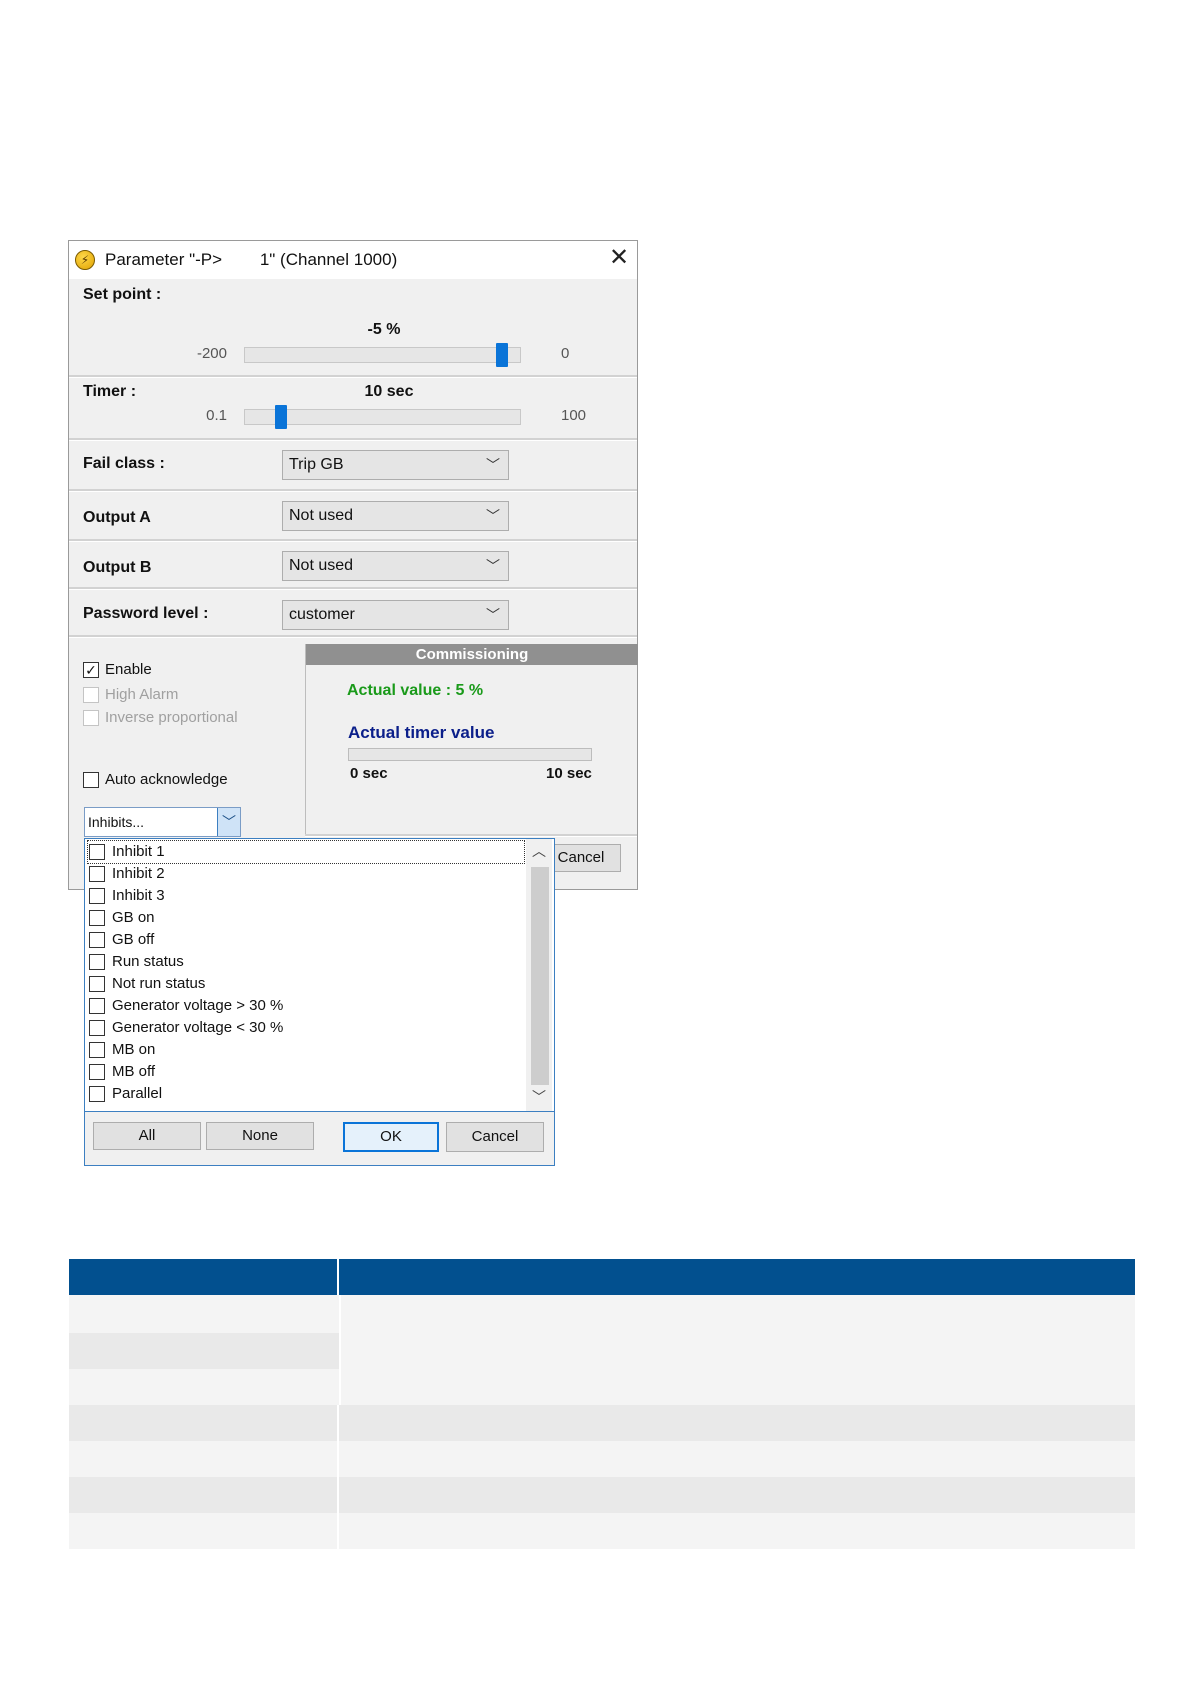 This screenshot has height=1684, width=1191. I want to click on timer-progress-max: 10 sec, so click(569, 773).